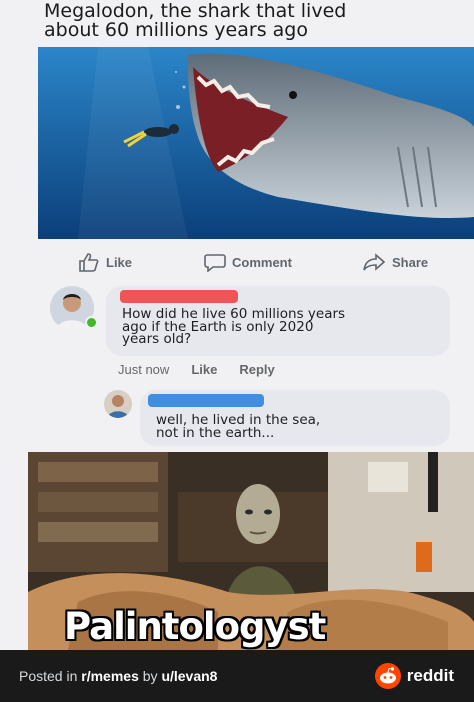 The width and height of the screenshot is (474, 702). I want to click on posted-in-text: Posted in r/memes by u/levan8, so click(118, 676).